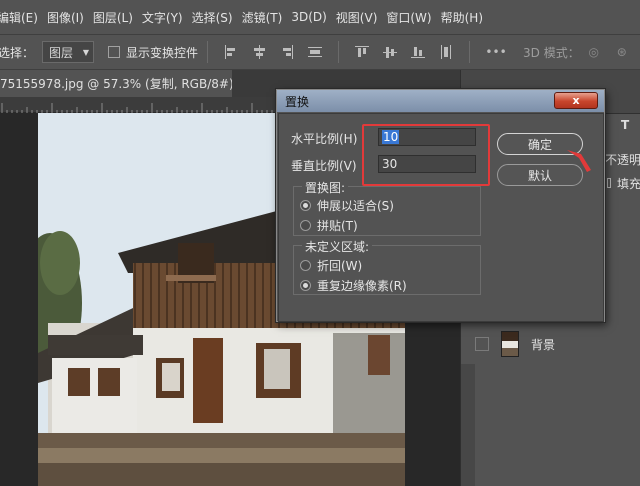  What do you see at coordinates (337, 226) in the screenshot?
I see `tile-label: 拼贴(T)` at bounding box center [337, 226].